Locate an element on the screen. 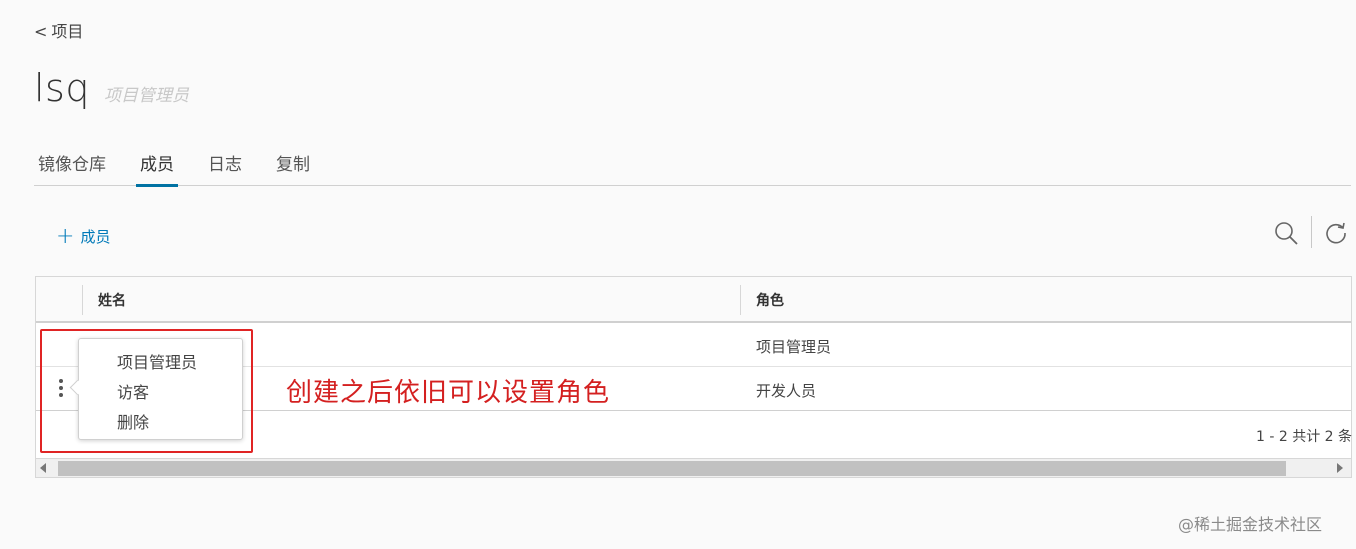 This screenshot has width=1356, height=549. add-member-button: + 成员 is located at coordinates (83, 236).